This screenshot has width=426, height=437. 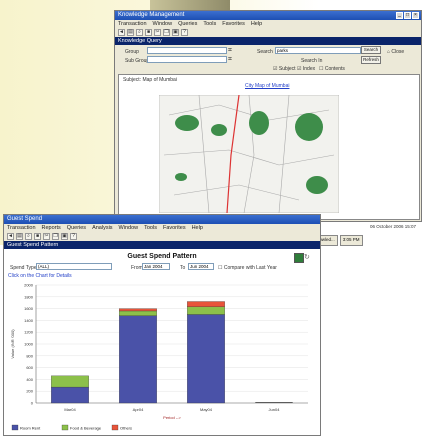 I want to click on x-axis-label: Period -->, so click(x=172, y=417).